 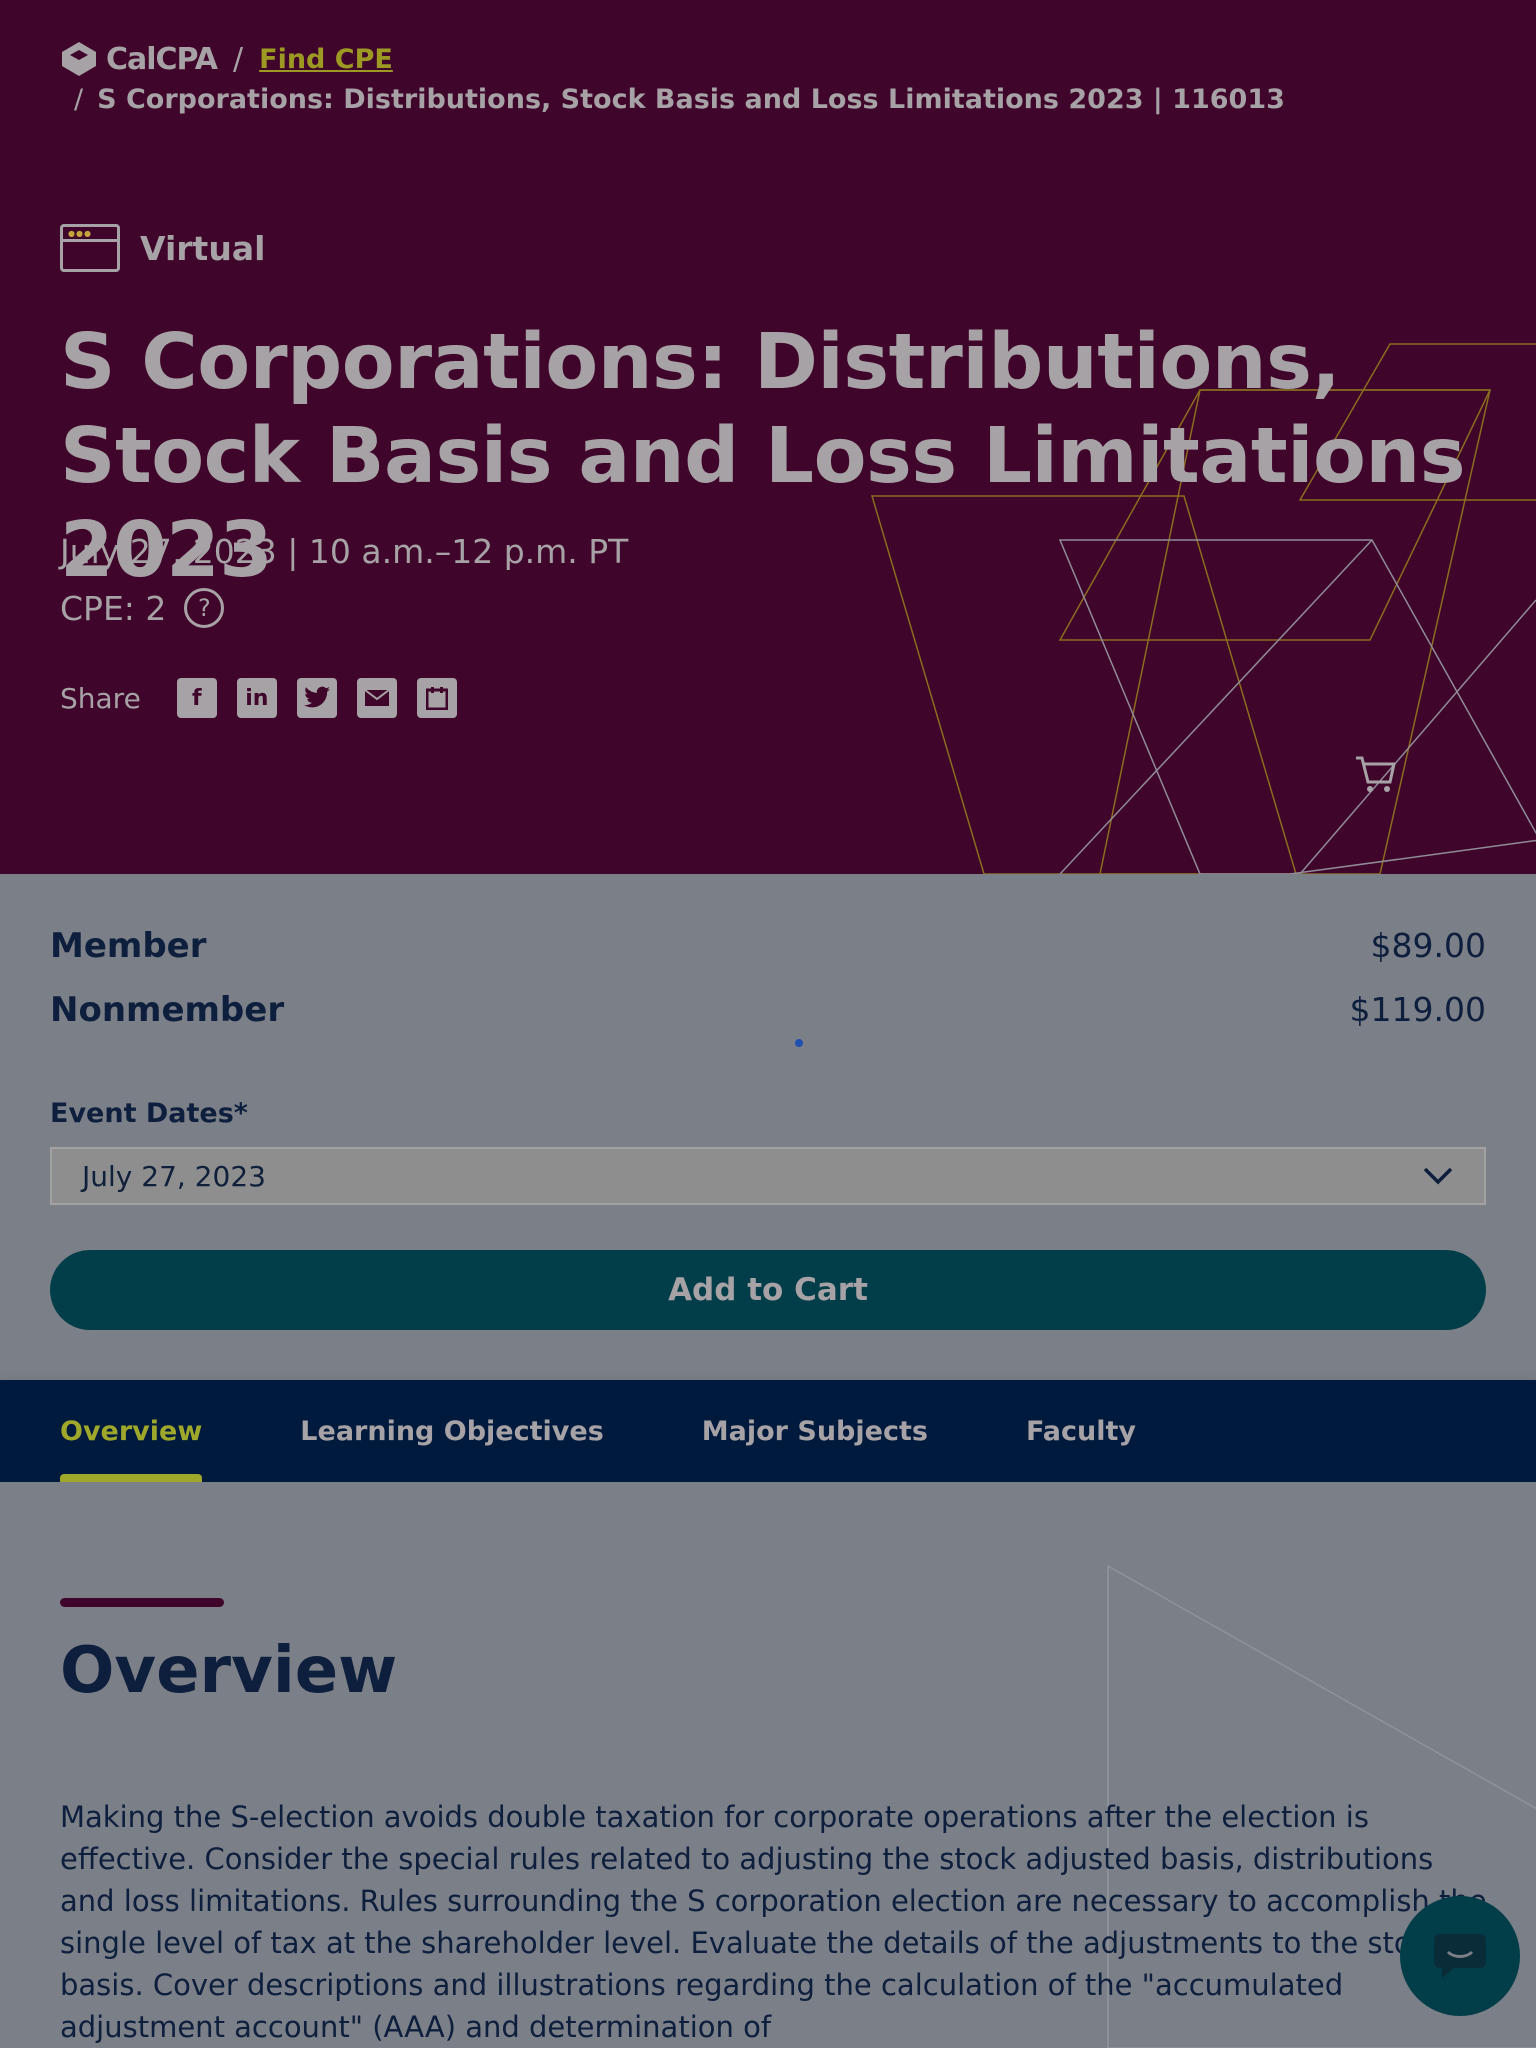 What do you see at coordinates (131, 1431) in the screenshot?
I see `tab-overview: Overview` at bounding box center [131, 1431].